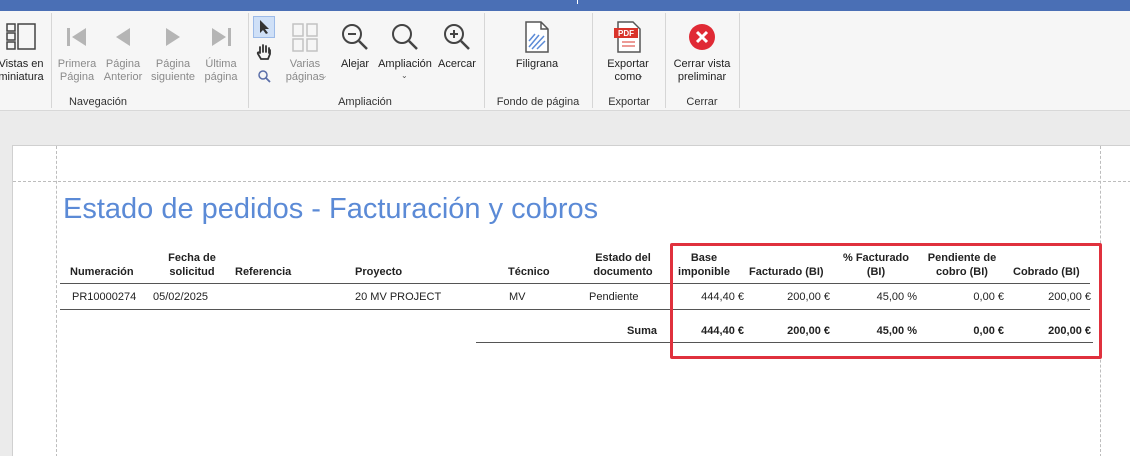  What do you see at coordinates (702, 70) in the screenshot?
I see `close-preview-label: Cerrar vista preliminar` at bounding box center [702, 70].